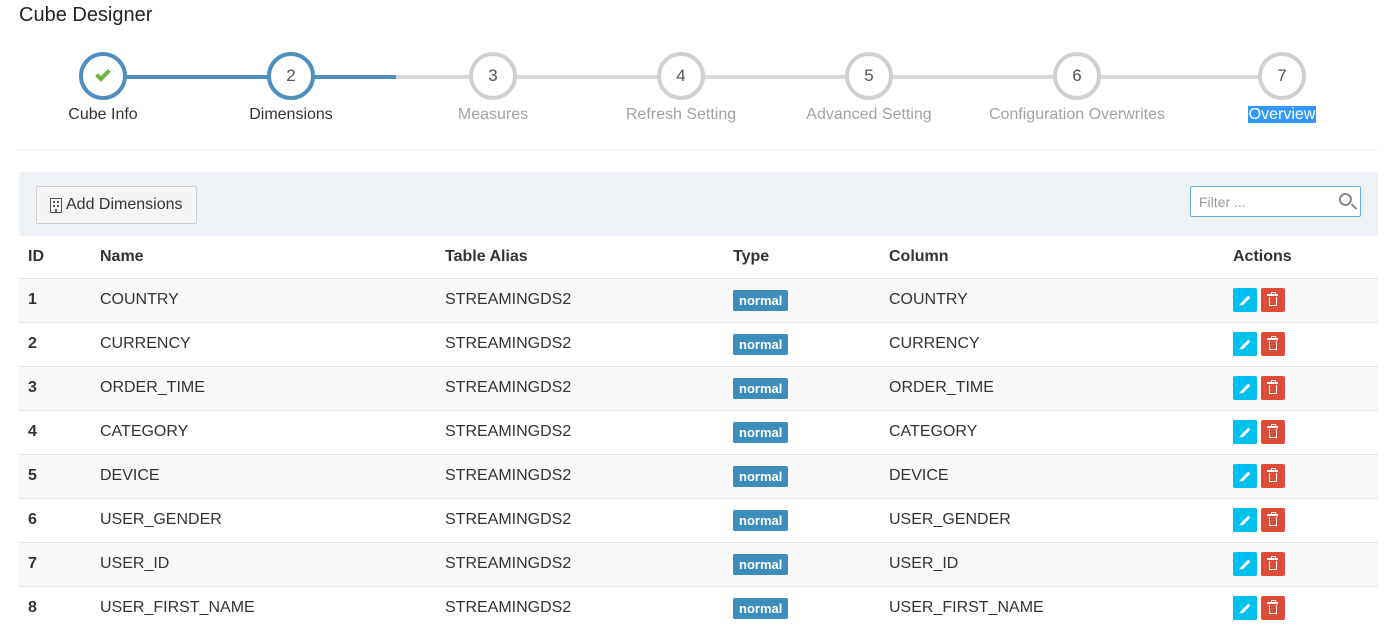 The height and width of the screenshot is (630, 1388). Describe the element at coordinates (1052, 343) in the screenshot. I see `cell-column: CURRENCY` at that location.